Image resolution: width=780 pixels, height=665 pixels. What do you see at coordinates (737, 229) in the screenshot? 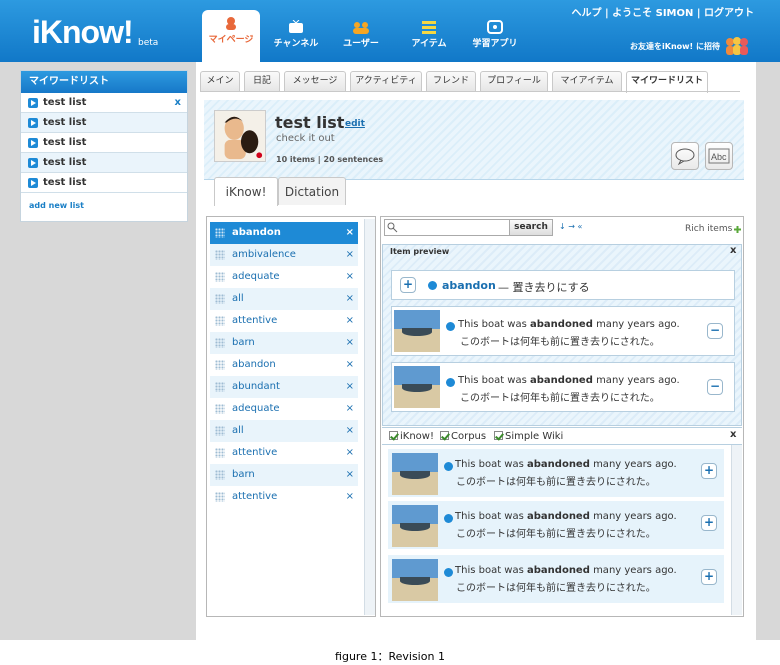
I see `plus-icon` at bounding box center [737, 229].